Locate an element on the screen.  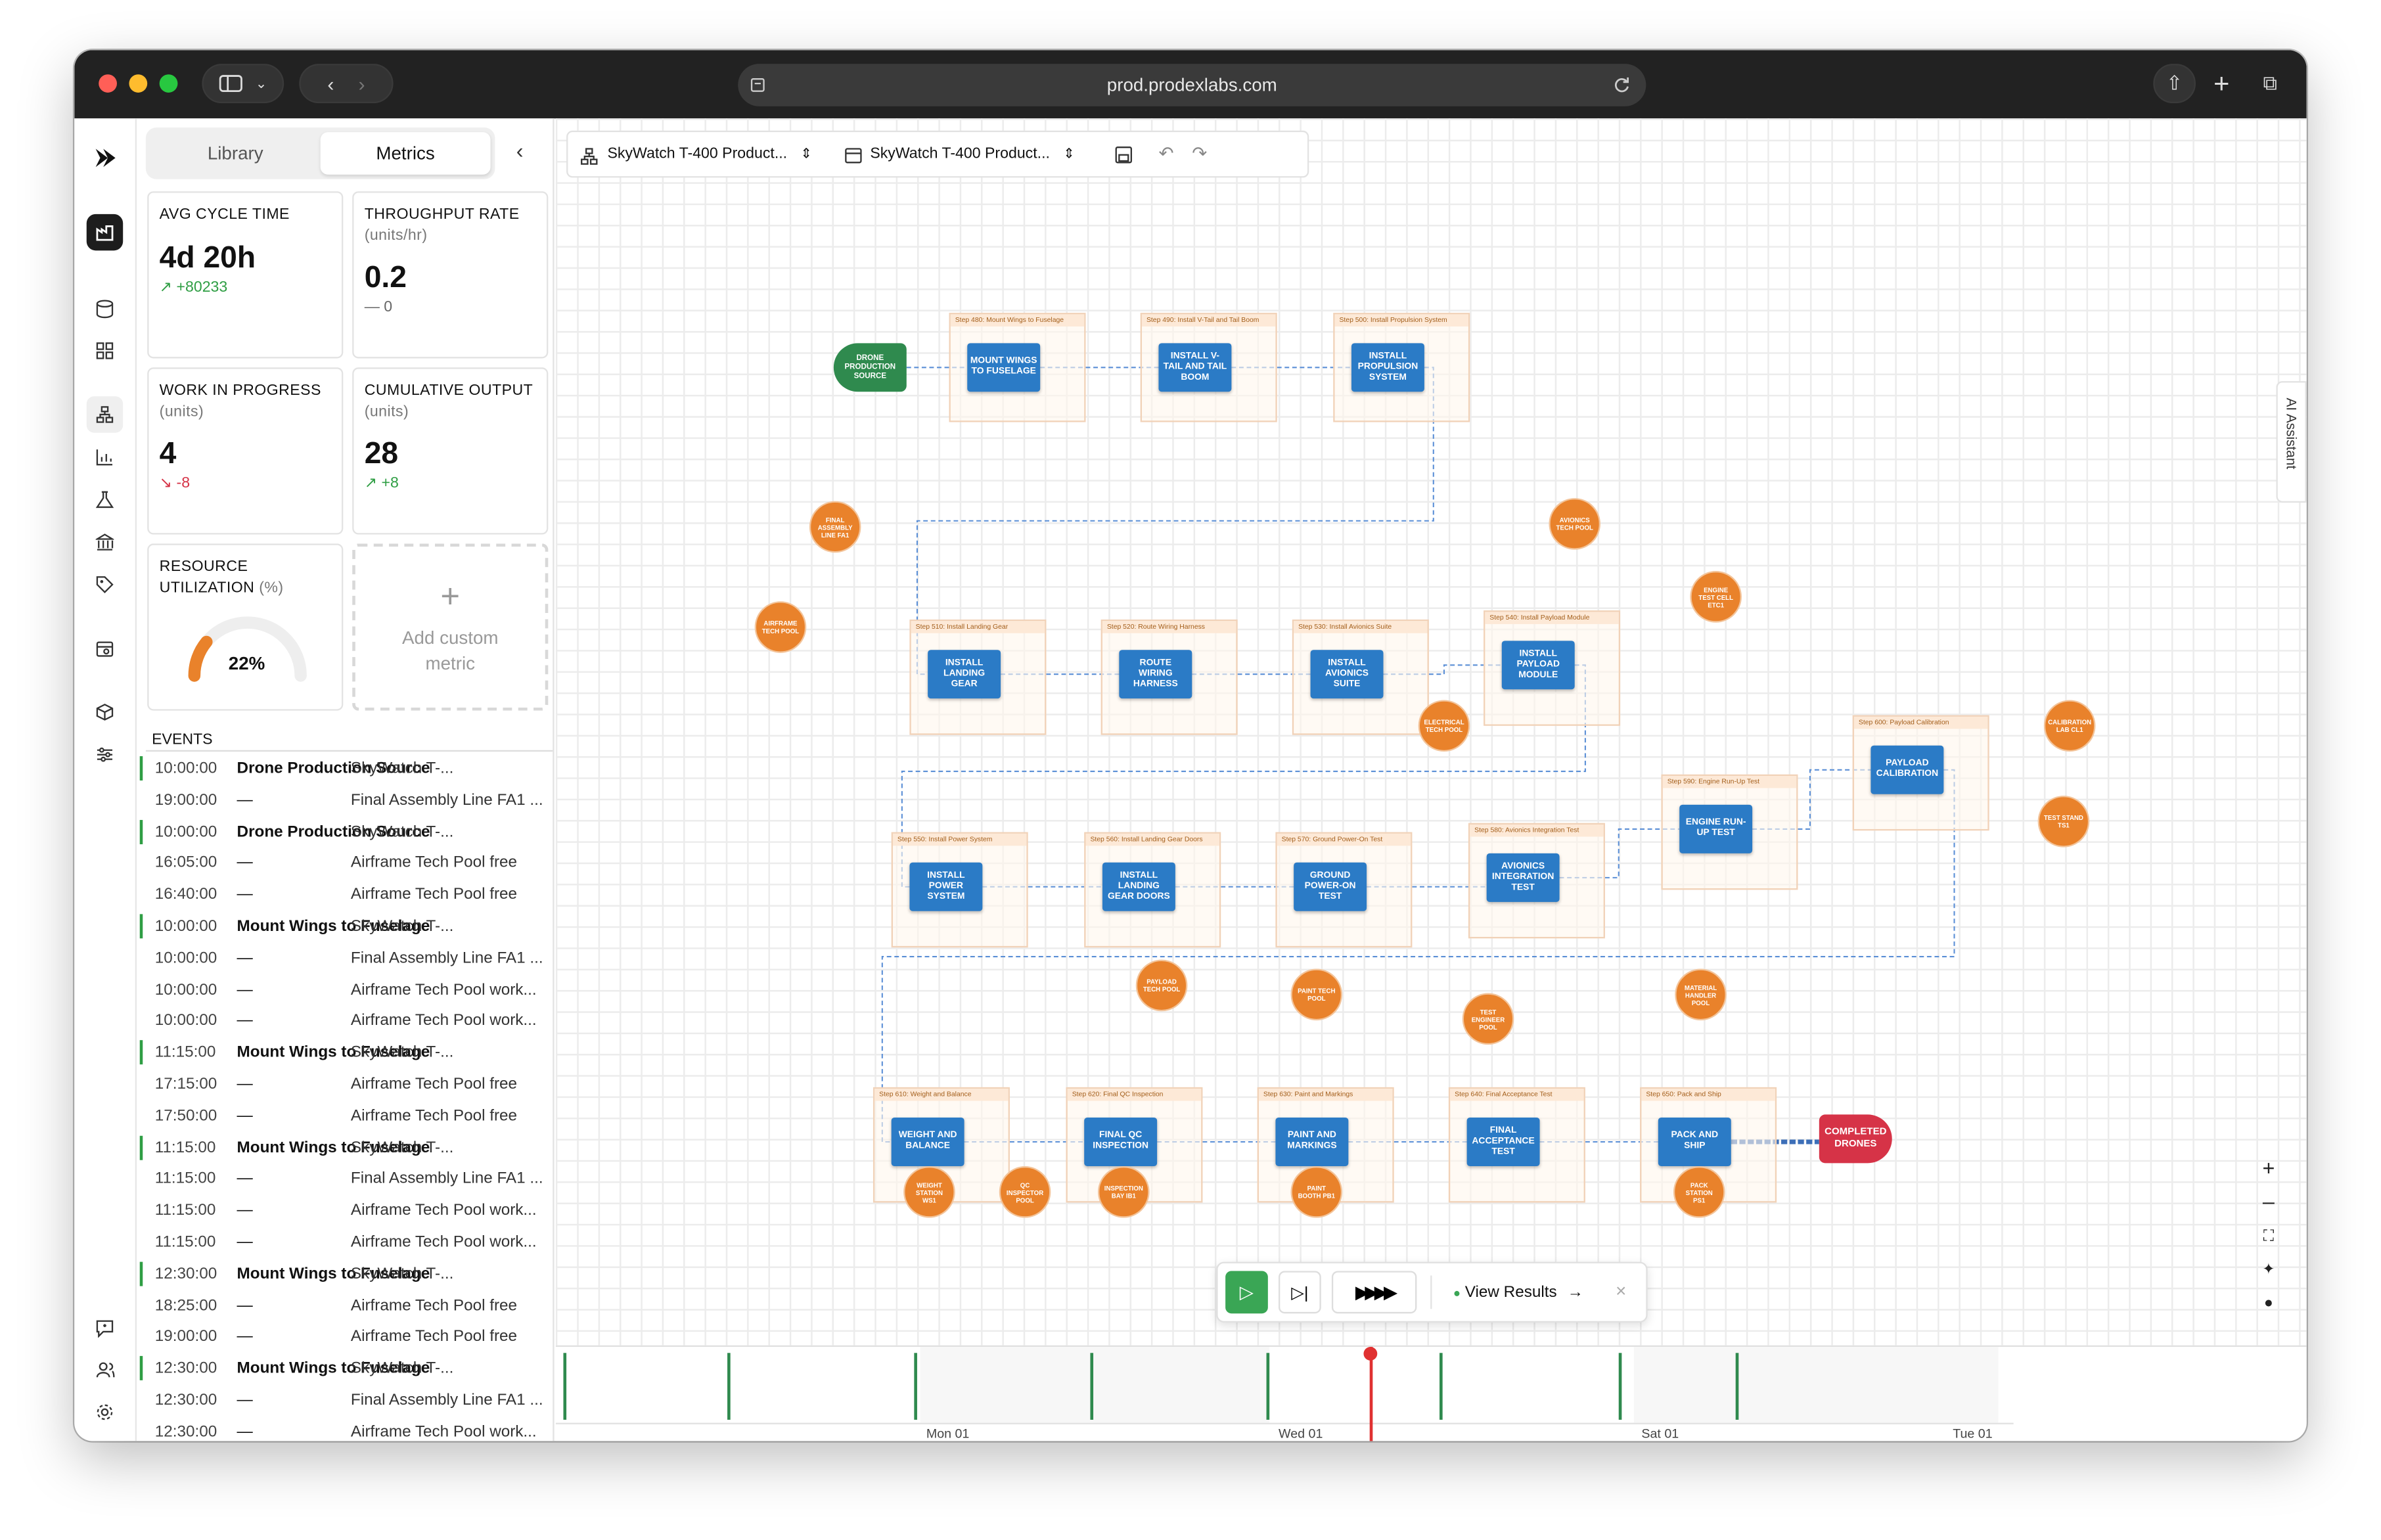
bar-chart-icon is located at coordinates (105, 457).